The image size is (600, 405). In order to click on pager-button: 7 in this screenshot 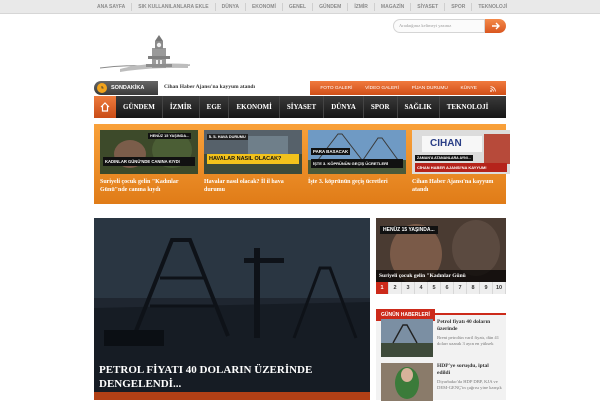, I will do `click(460, 288)`.